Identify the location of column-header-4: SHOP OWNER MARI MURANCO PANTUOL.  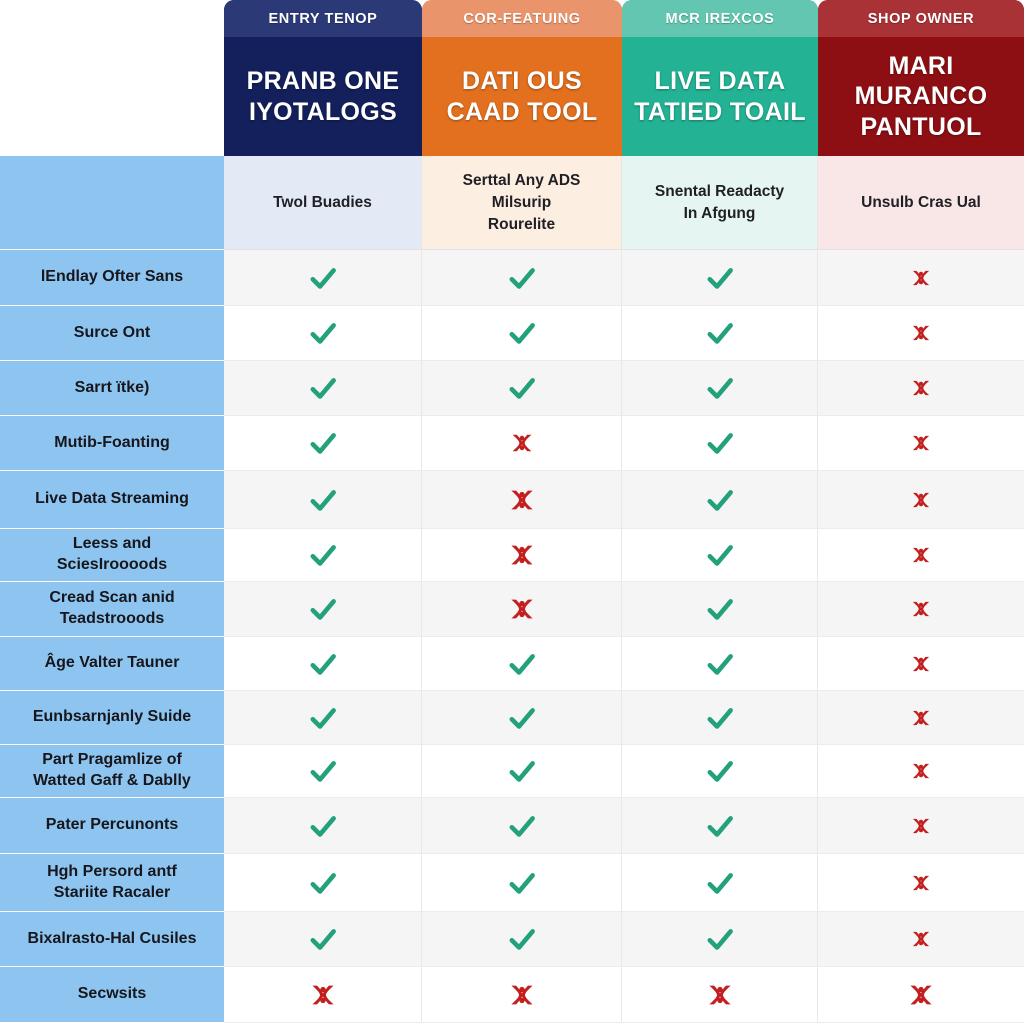
(921, 78).